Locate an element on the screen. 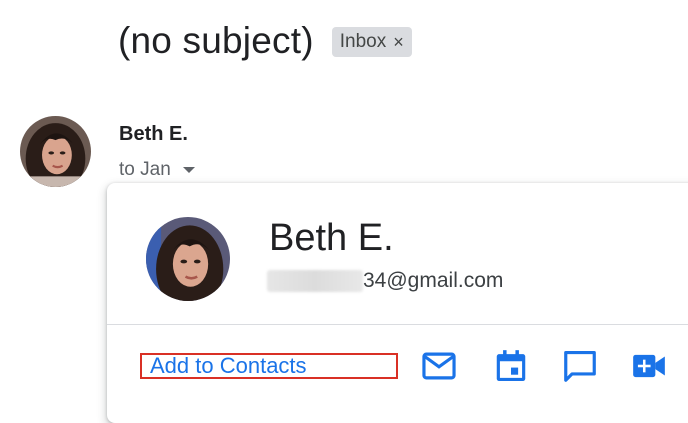 The height and width of the screenshot is (423, 688). contact-avatar is located at coordinates (188, 259).